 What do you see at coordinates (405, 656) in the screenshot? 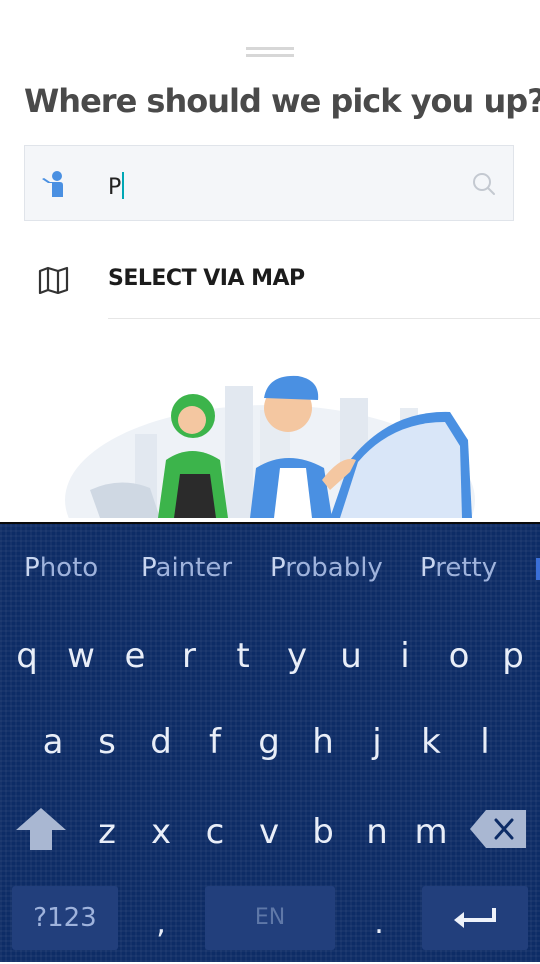
I see `key-i: i` at bounding box center [405, 656].